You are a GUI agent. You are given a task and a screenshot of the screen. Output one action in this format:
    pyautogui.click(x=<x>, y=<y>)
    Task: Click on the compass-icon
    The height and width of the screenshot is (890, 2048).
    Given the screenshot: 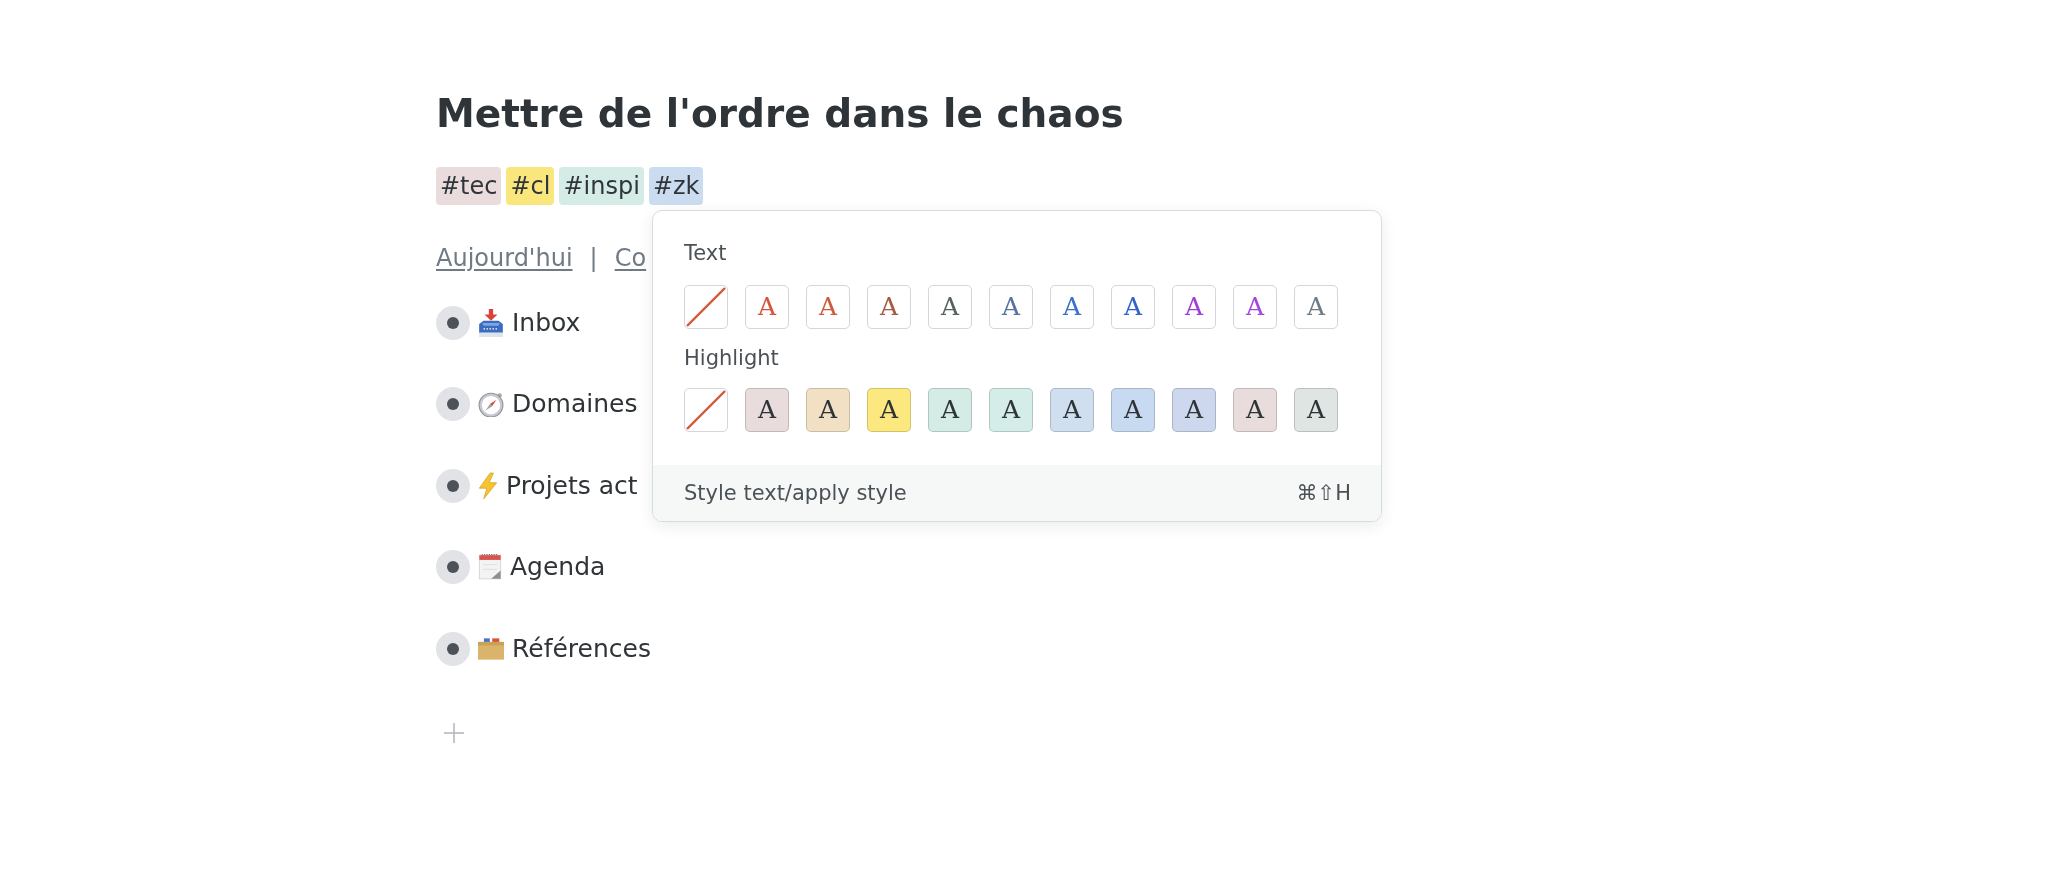 What is the action you would take?
    pyautogui.click(x=491, y=404)
    